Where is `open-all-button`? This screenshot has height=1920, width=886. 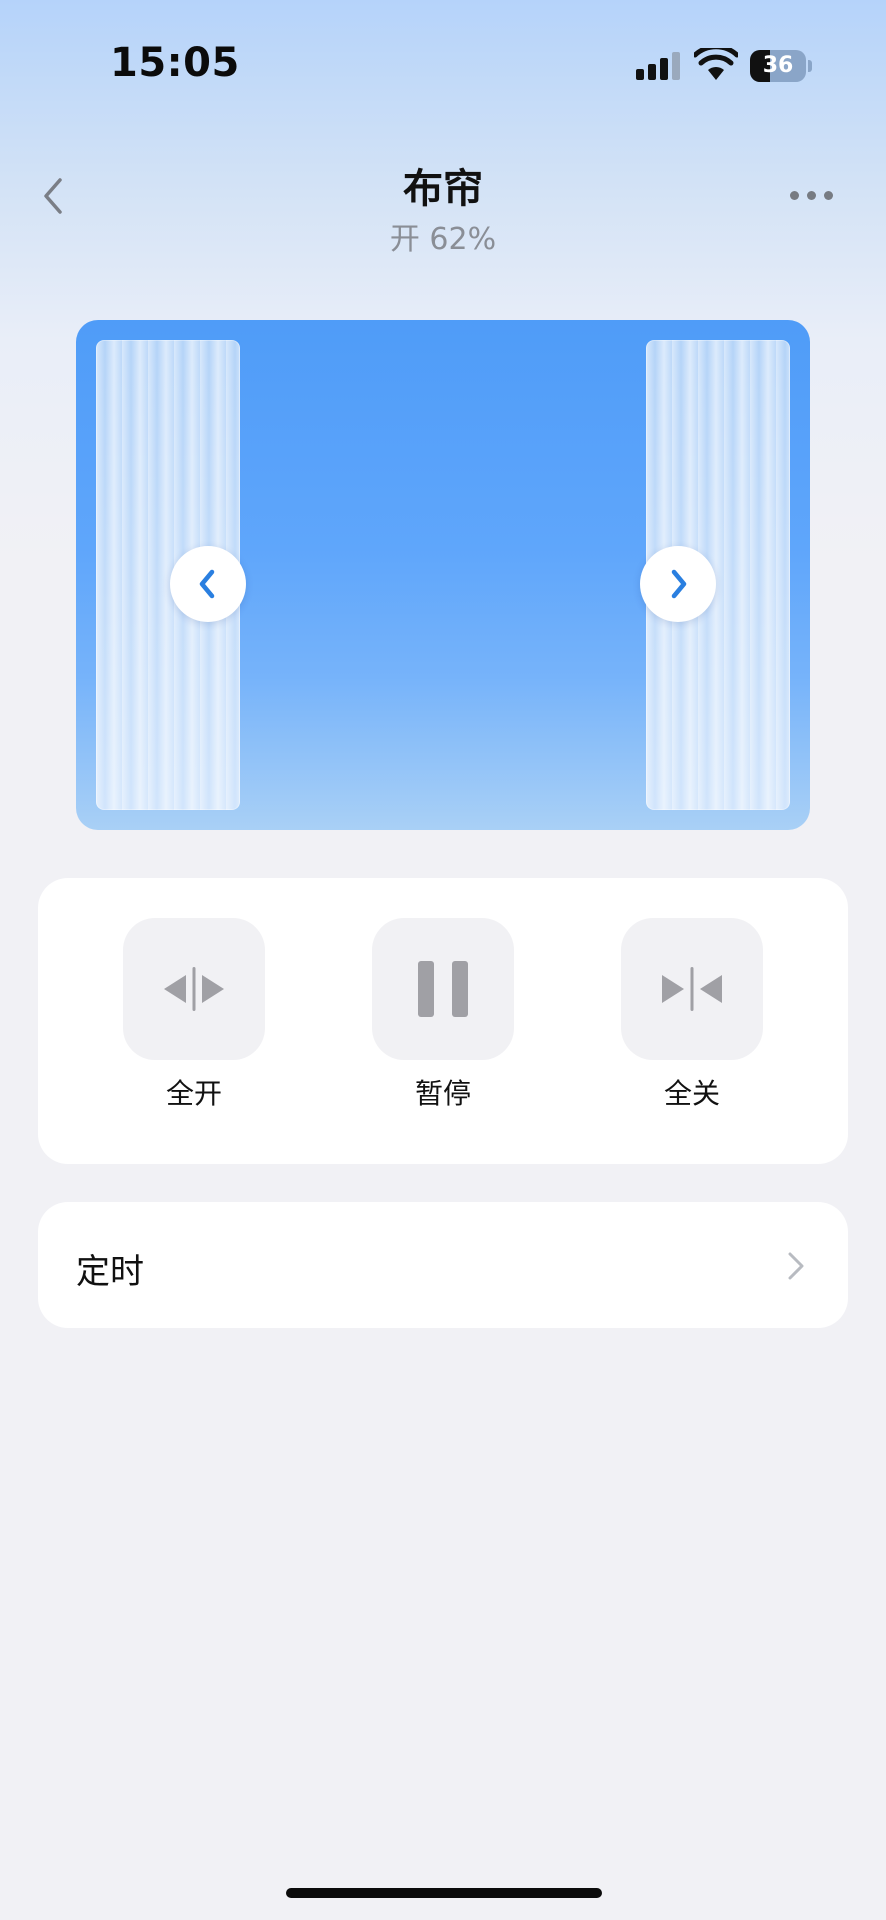
open-all-button is located at coordinates (194, 989).